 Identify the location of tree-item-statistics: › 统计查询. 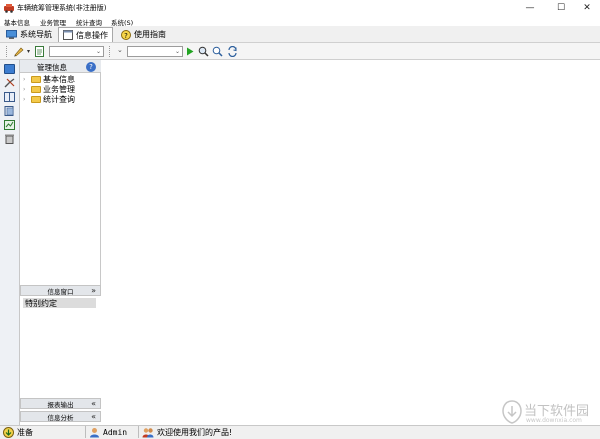
(49, 99).